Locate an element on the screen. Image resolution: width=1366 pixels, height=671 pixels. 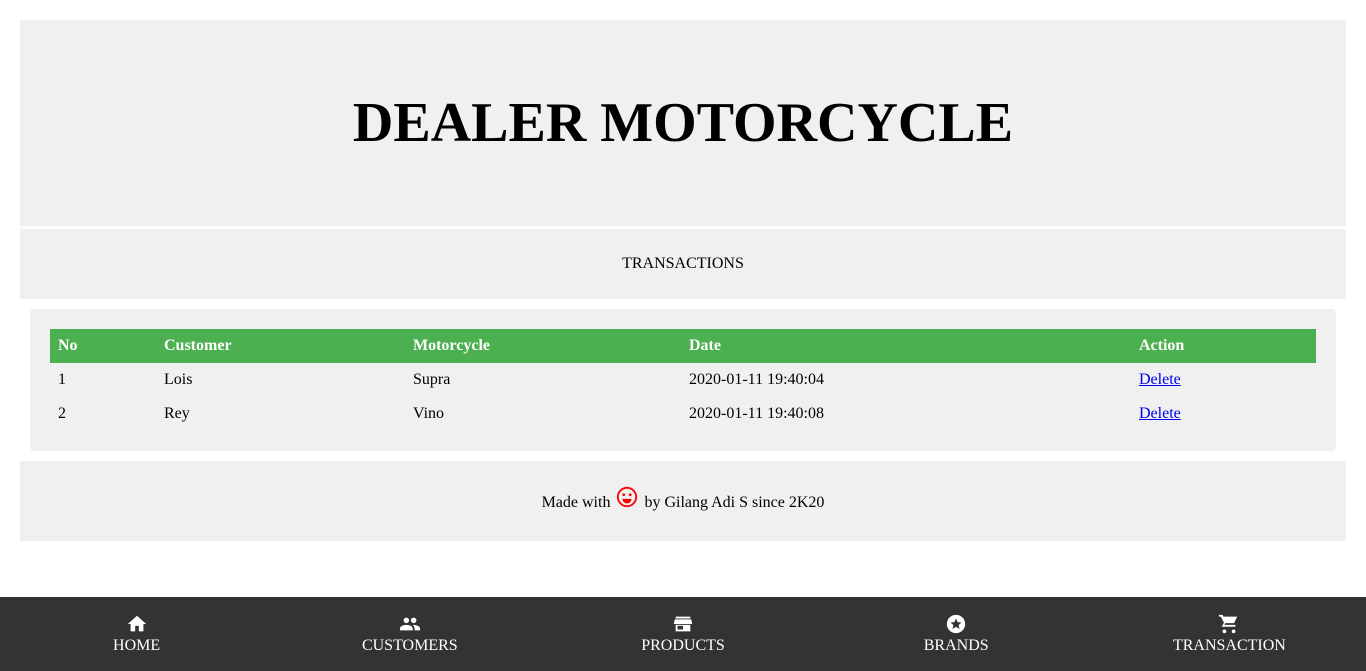
nav-brands: BRANDS is located at coordinates (956, 634).